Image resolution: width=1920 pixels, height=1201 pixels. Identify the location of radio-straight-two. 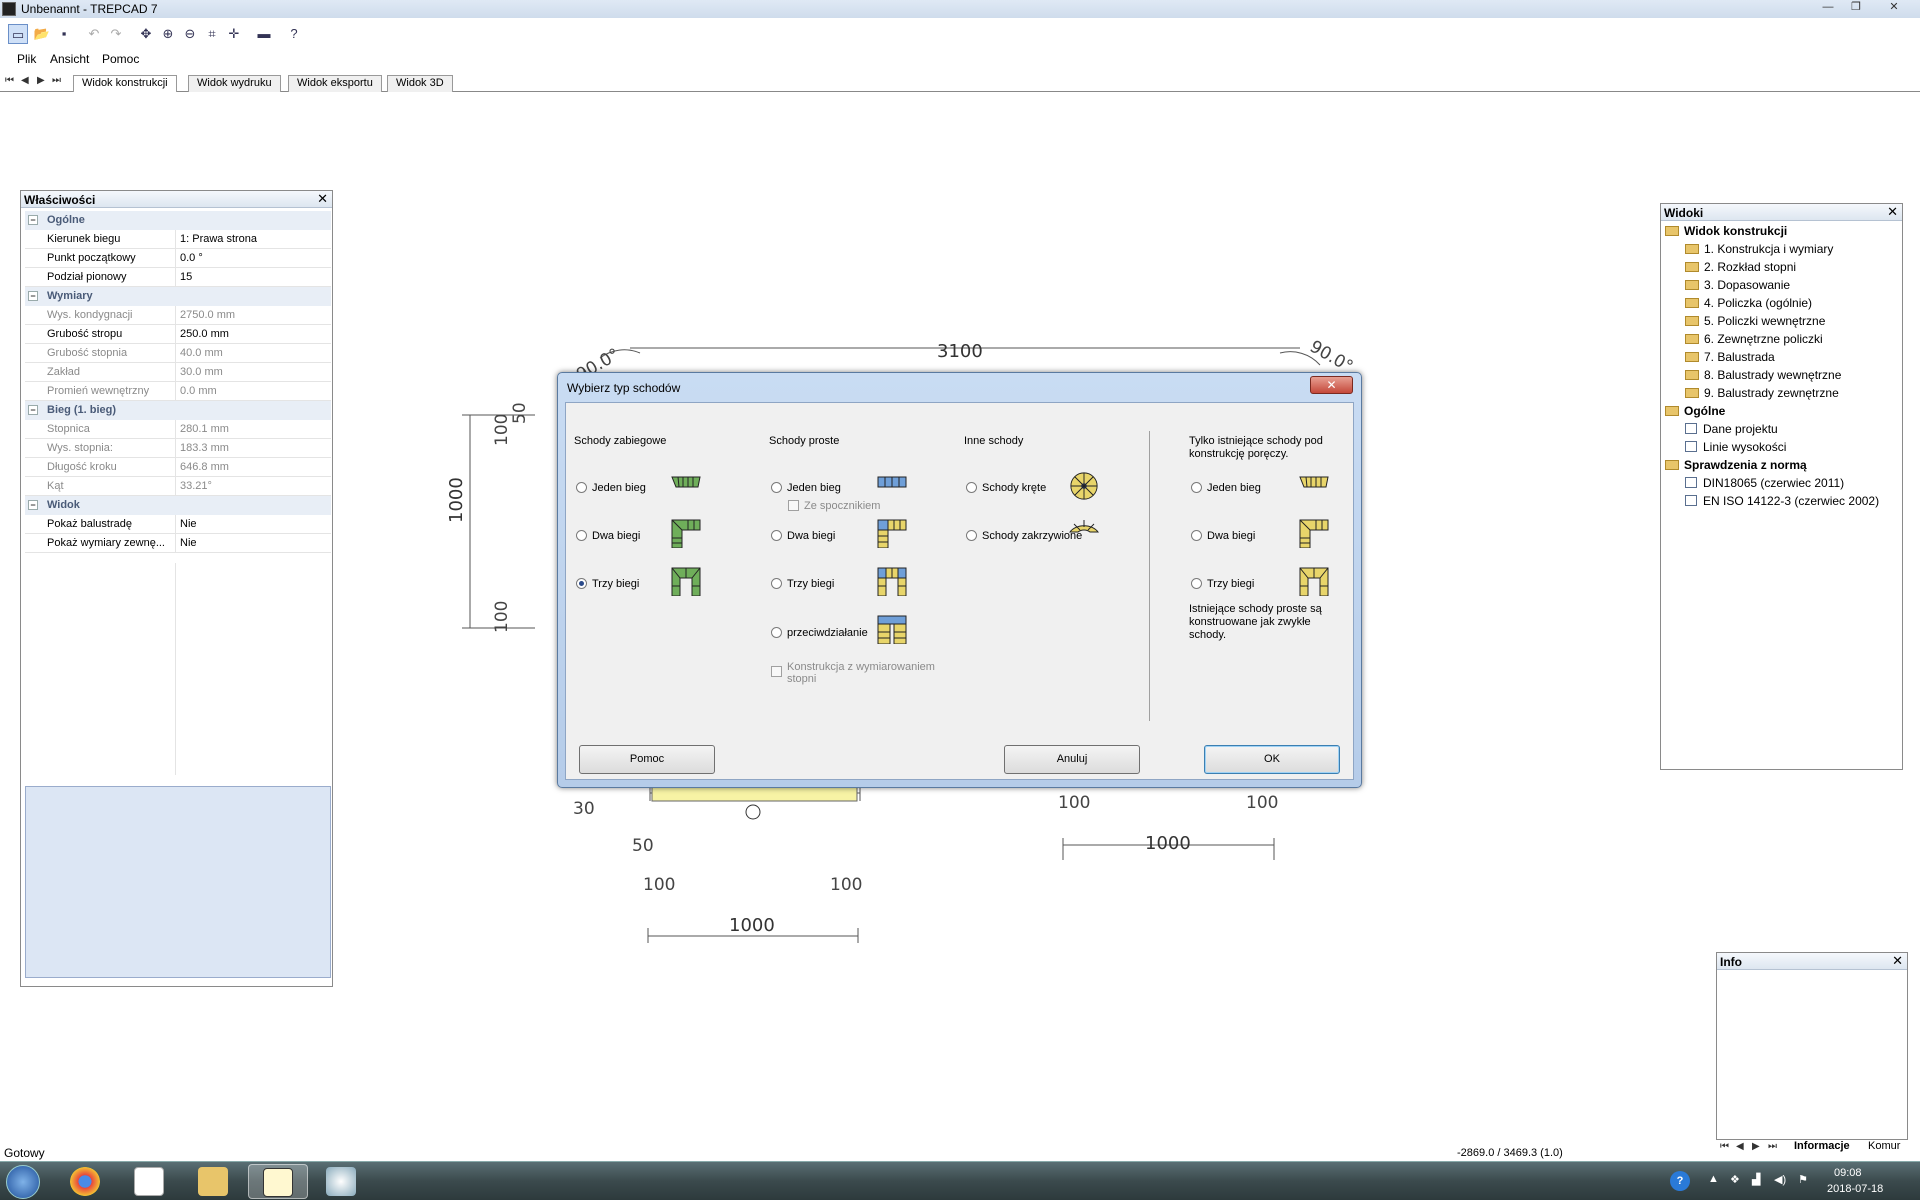
(776, 535).